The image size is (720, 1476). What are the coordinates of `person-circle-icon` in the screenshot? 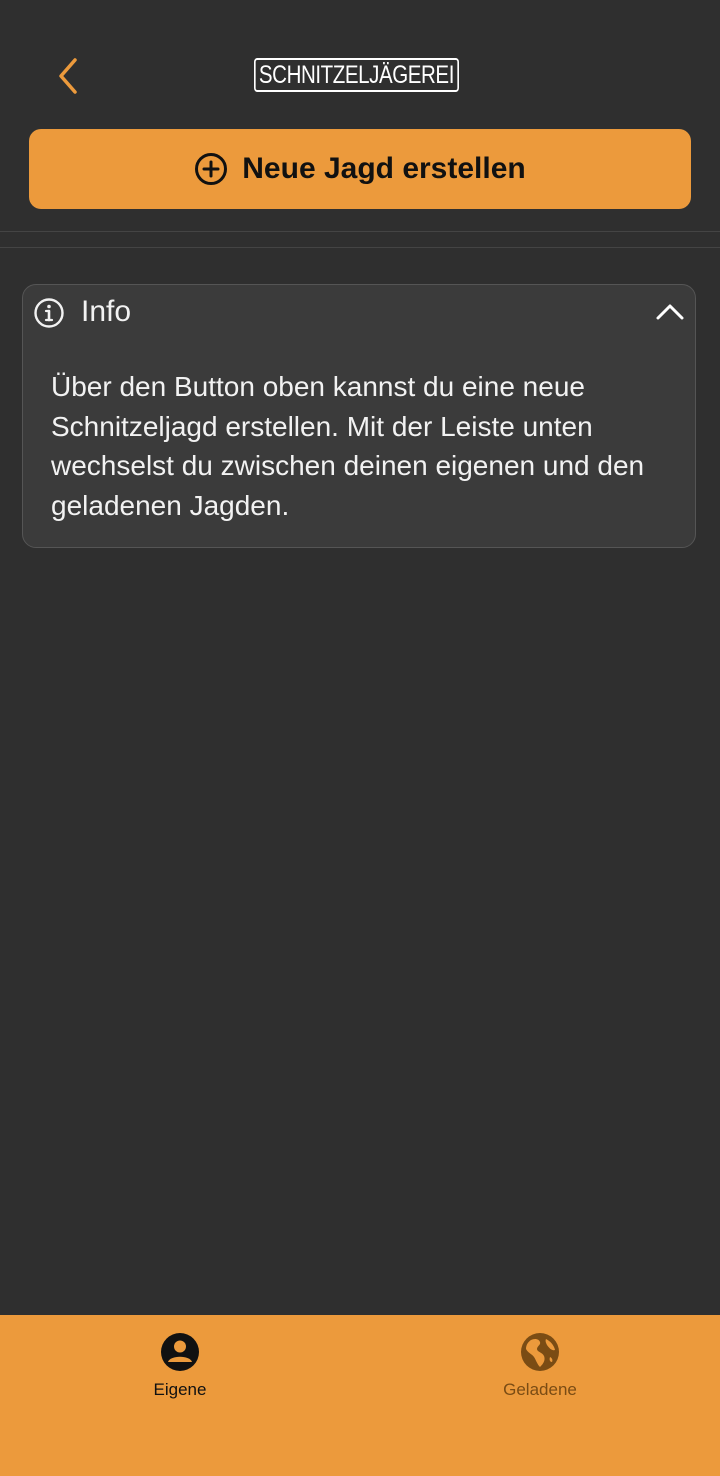 It's located at (180, 1352).